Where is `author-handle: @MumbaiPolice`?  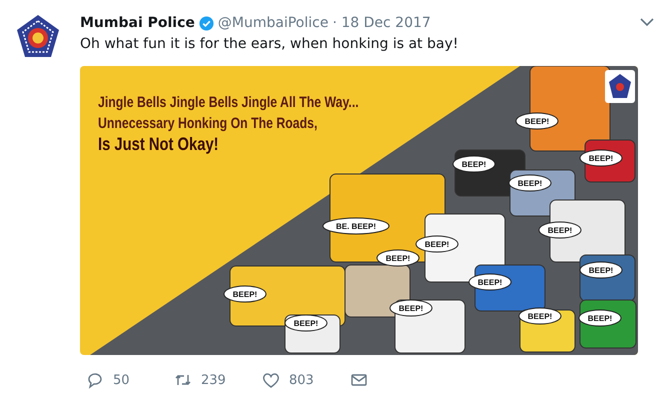 author-handle: @MumbaiPolice is located at coordinates (273, 23).